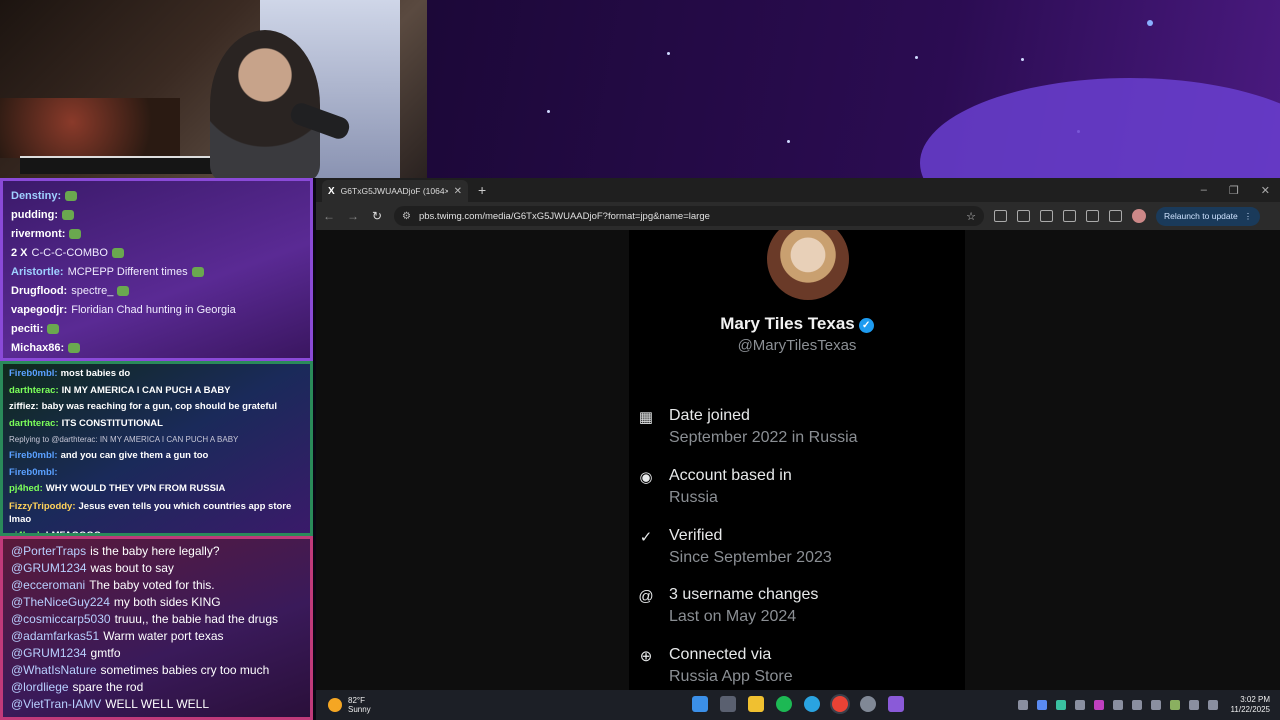 This screenshot has height=720, width=1280. What do you see at coordinates (1143, 705) in the screenshot?
I see `system-tray: 3:02 PM 11/22/2025` at bounding box center [1143, 705].